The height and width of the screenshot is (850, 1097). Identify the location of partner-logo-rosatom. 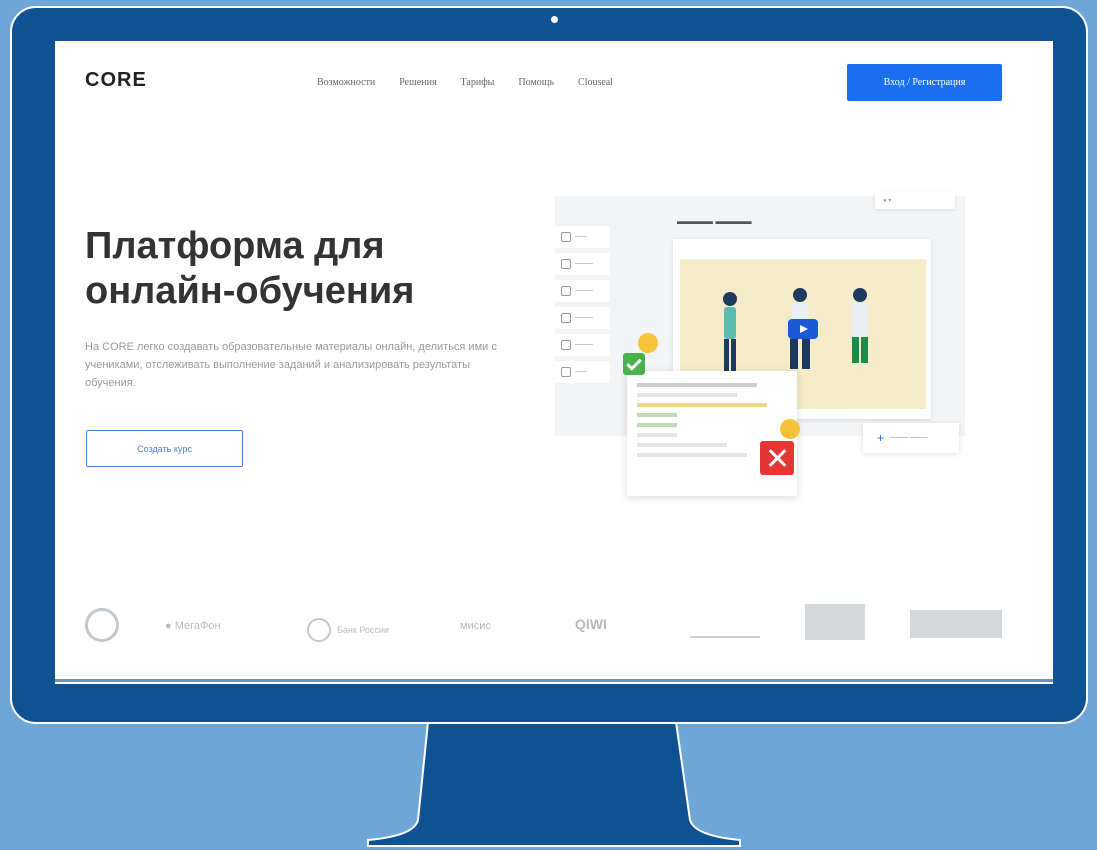
(102, 625).